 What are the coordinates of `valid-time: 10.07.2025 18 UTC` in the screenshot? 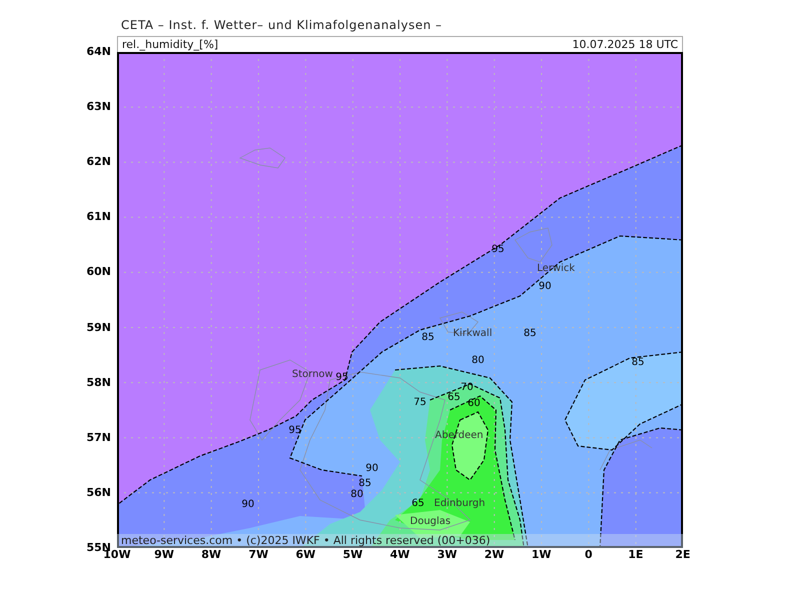 It's located at (625, 44).